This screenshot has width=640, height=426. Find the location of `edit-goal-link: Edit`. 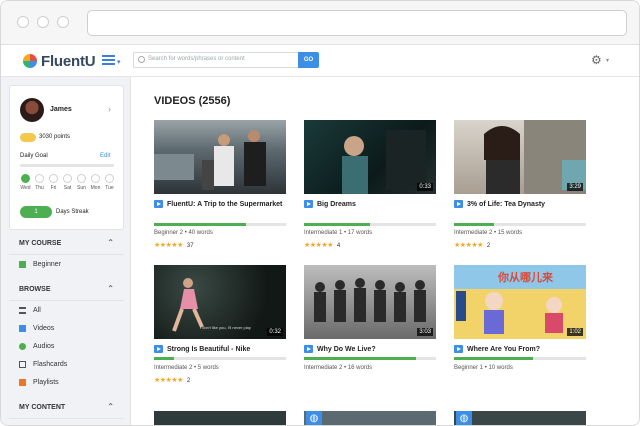

edit-goal-link: Edit is located at coordinates (105, 156).